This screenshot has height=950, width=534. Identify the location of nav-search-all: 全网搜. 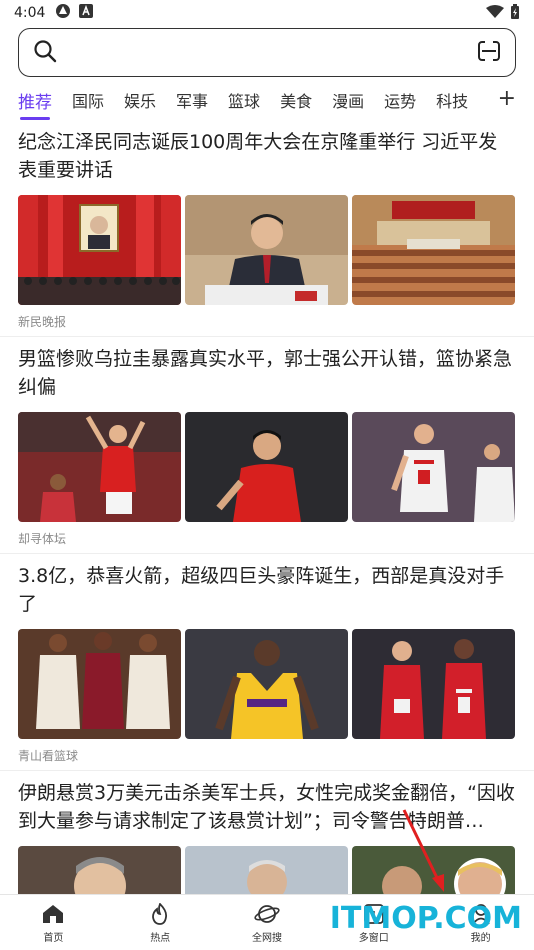
(267, 922).